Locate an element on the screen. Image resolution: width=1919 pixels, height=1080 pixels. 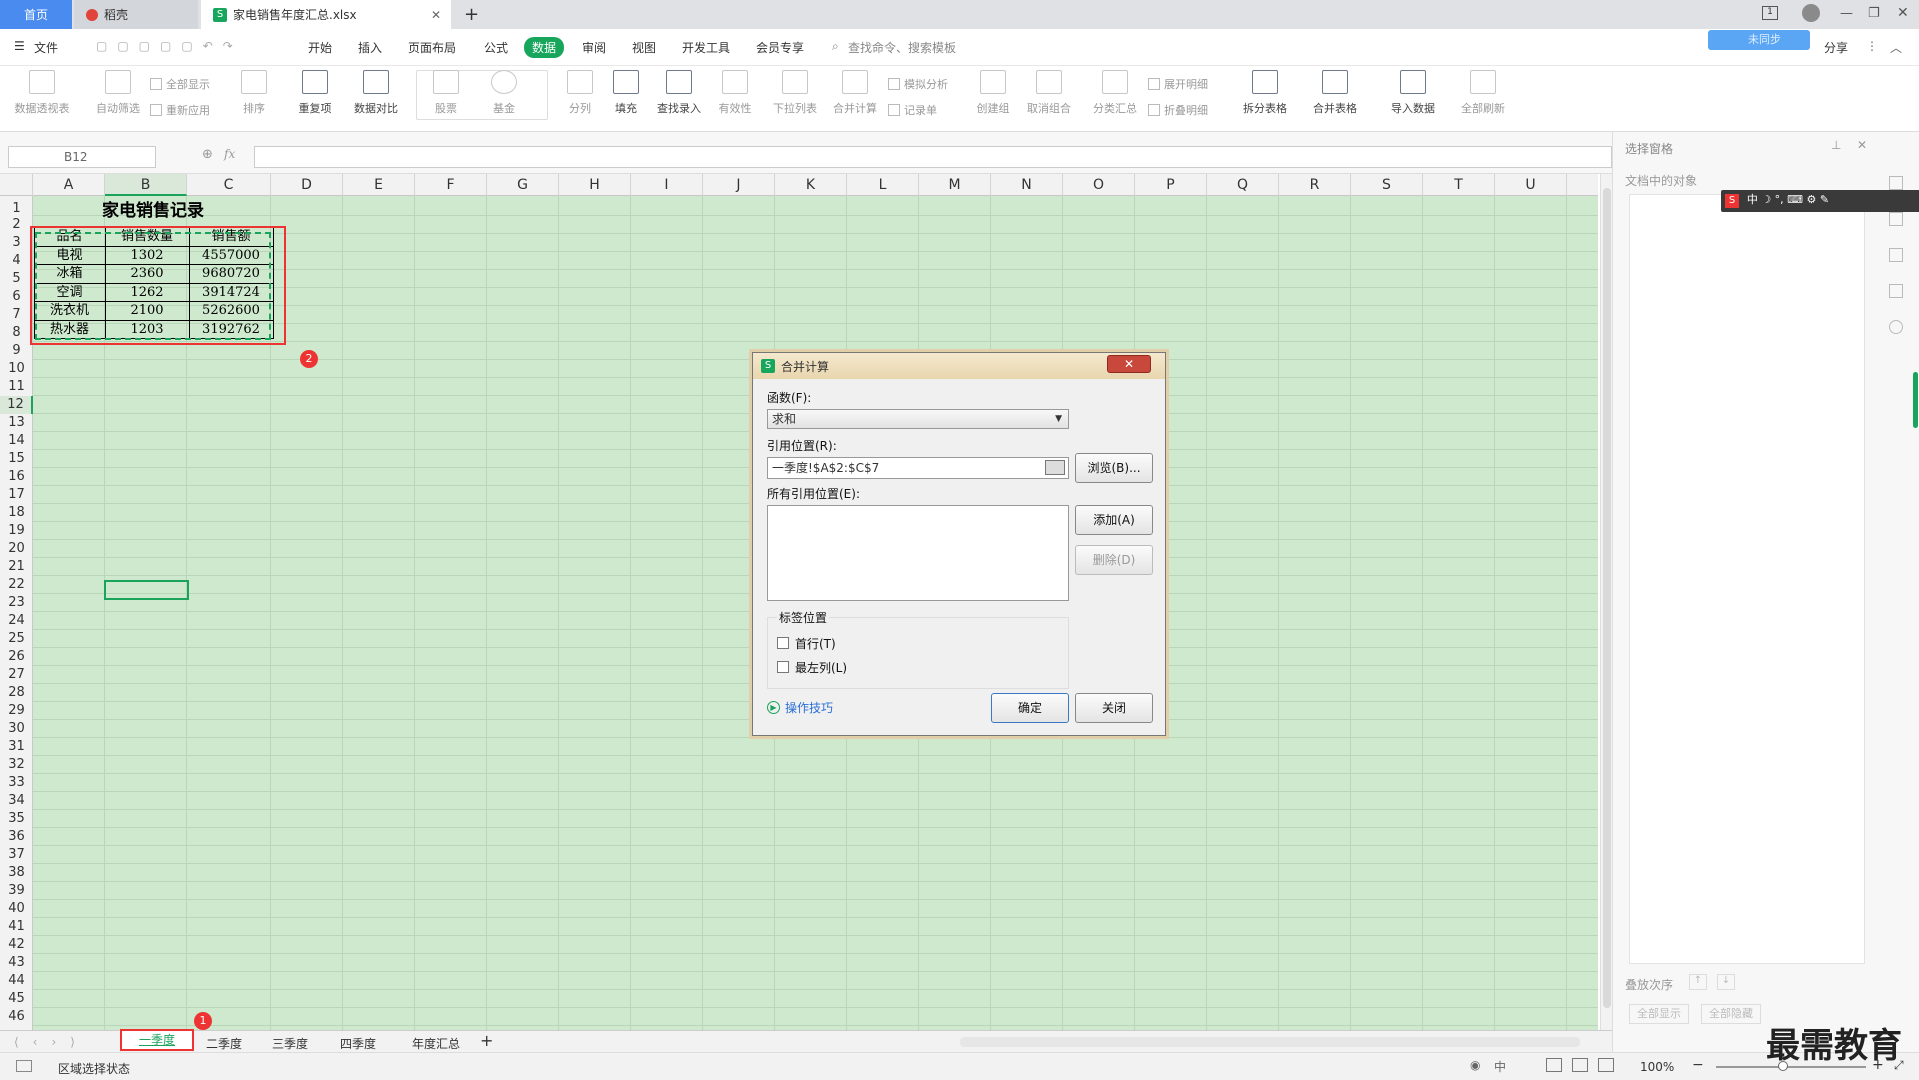
close-tab-icon: ✕ is located at coordinates (436, 15).